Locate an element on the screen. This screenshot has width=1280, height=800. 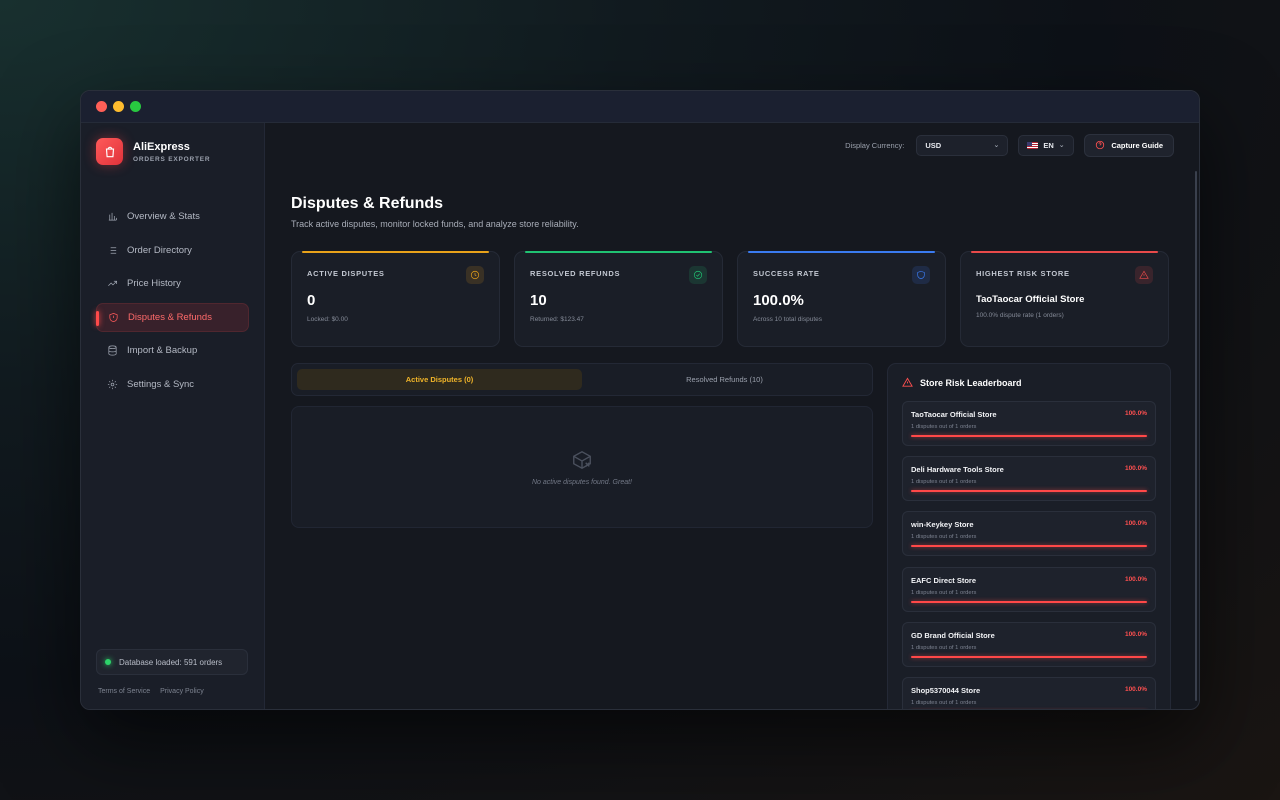
sidebar-item-order-directory: Order Directory is located at coordinates (172, 250).